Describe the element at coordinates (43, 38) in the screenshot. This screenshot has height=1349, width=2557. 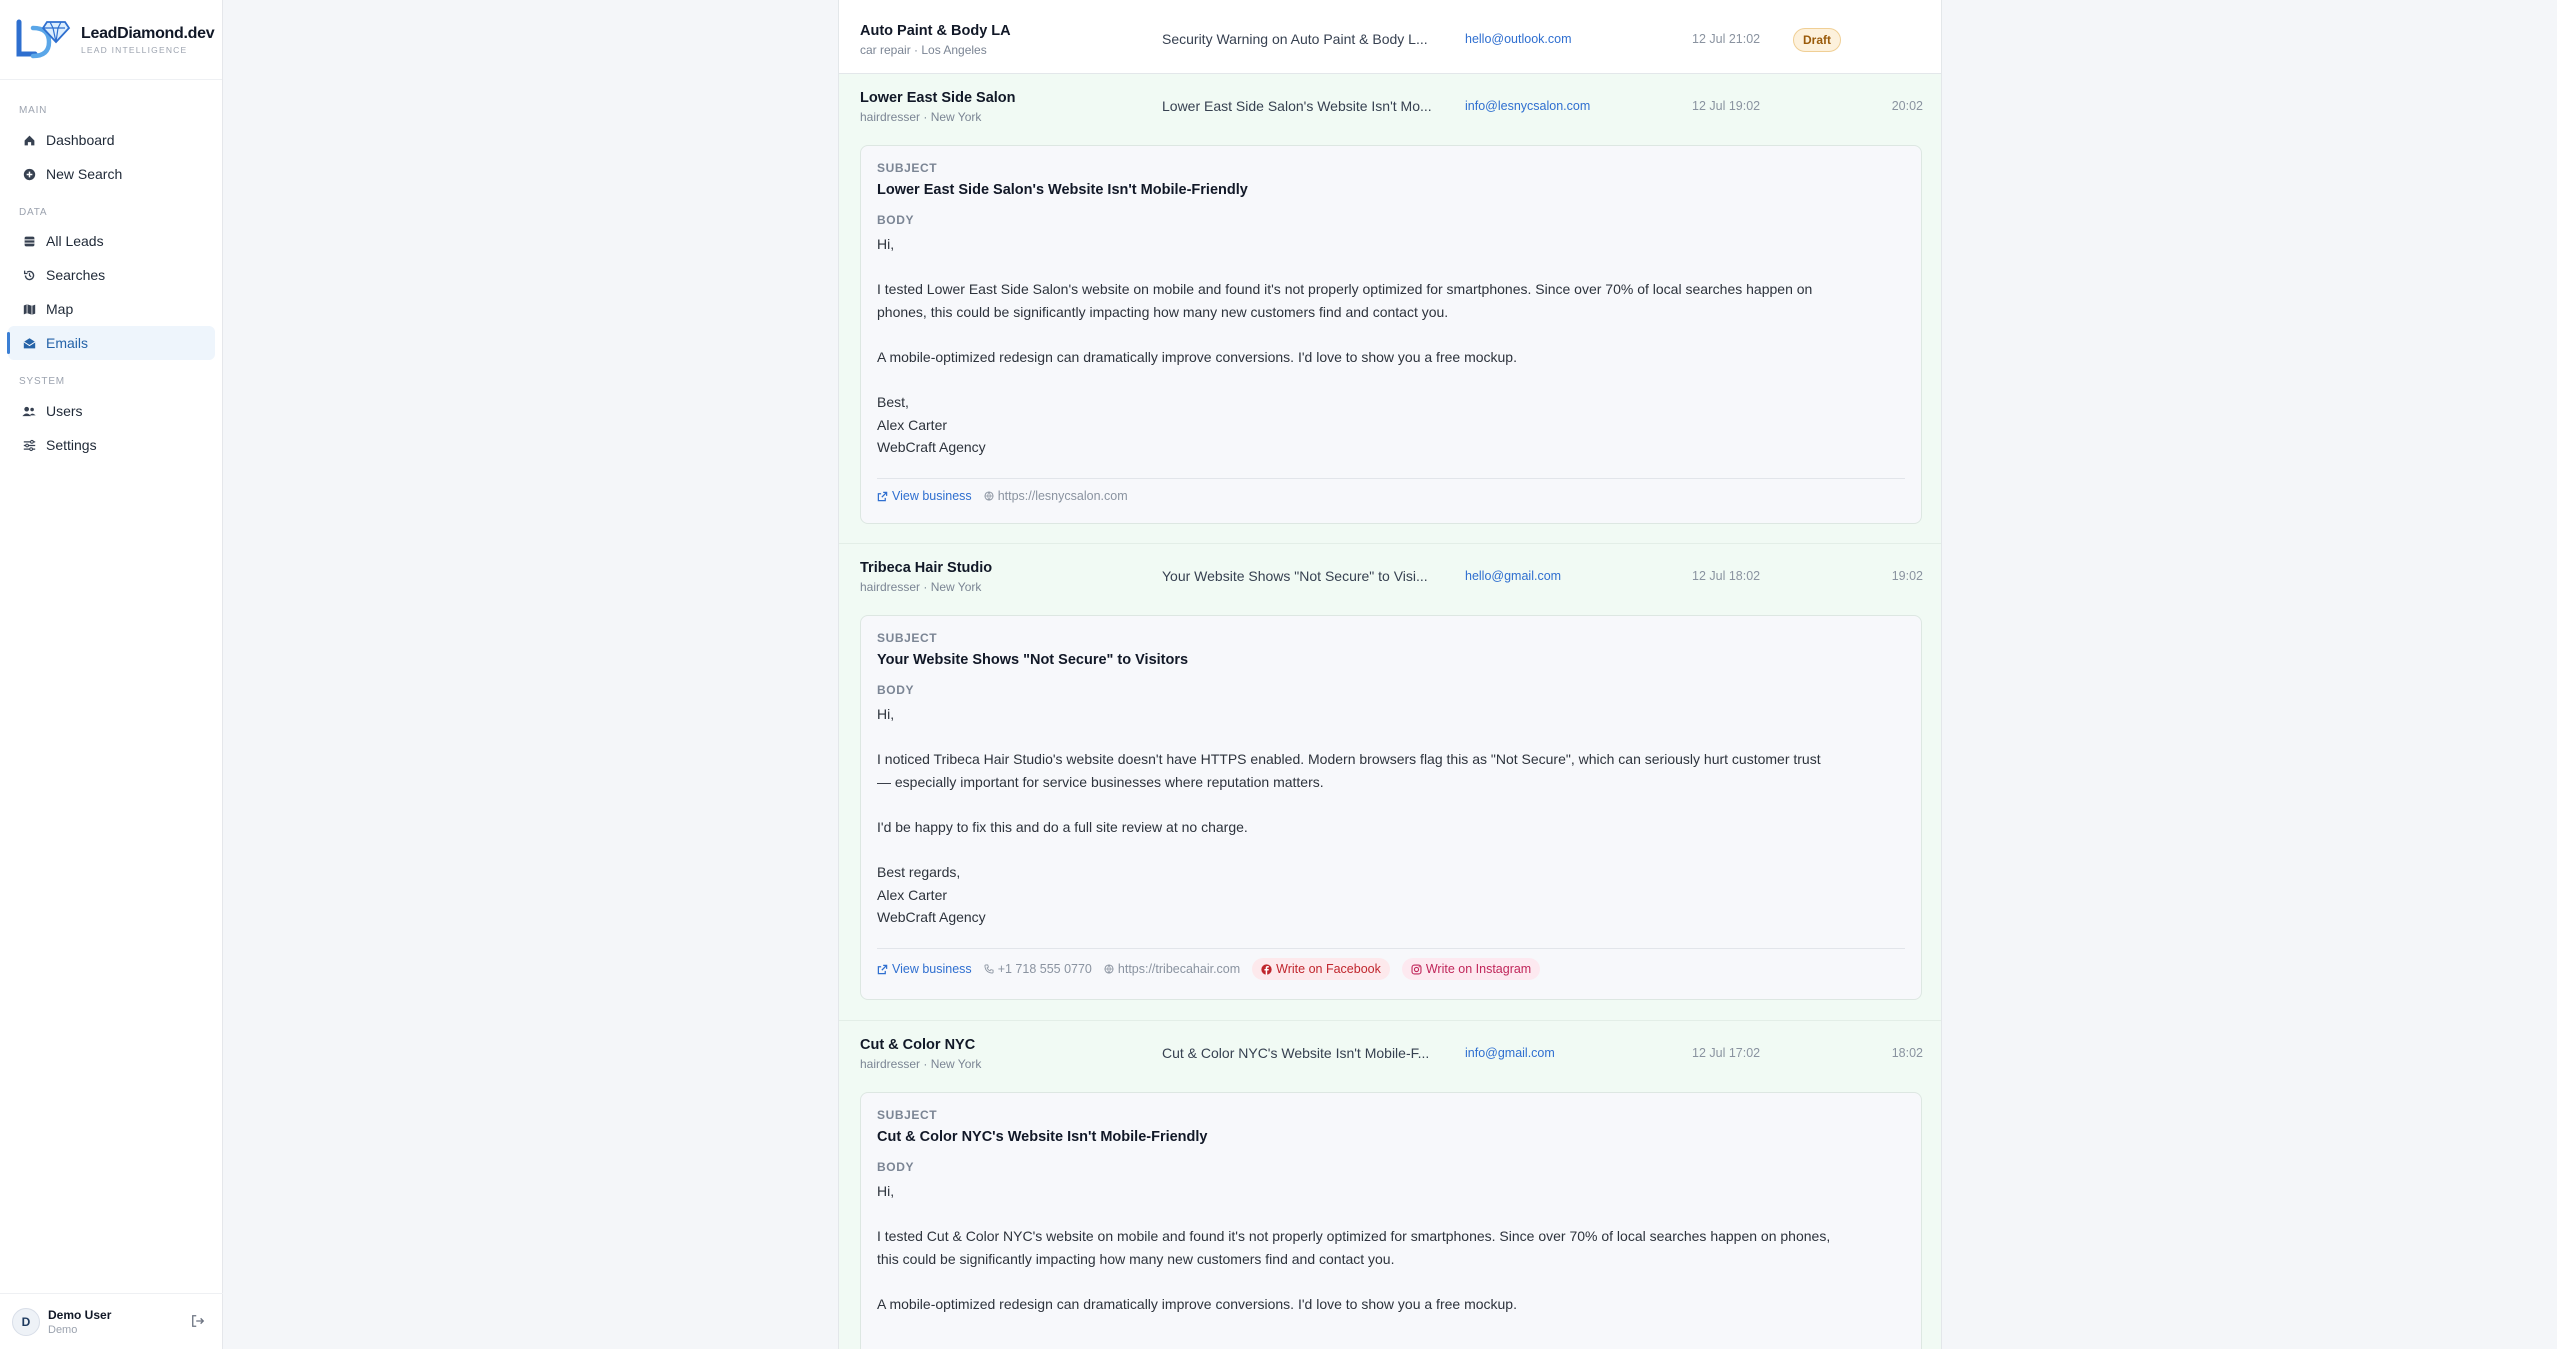
I see `diamond-logo-icon` at that location.